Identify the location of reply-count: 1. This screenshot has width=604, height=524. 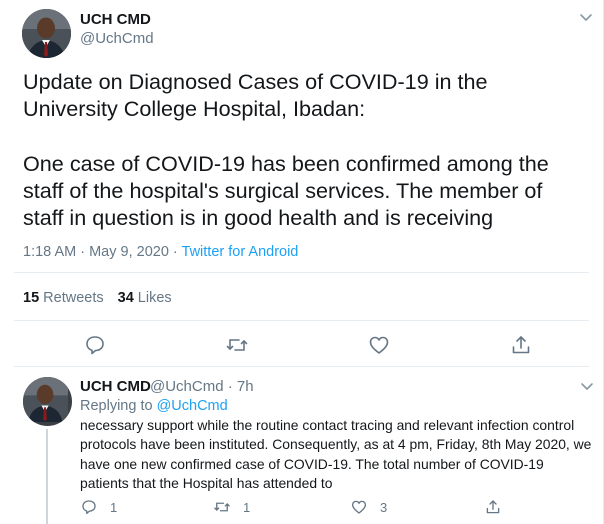
(114, 507).